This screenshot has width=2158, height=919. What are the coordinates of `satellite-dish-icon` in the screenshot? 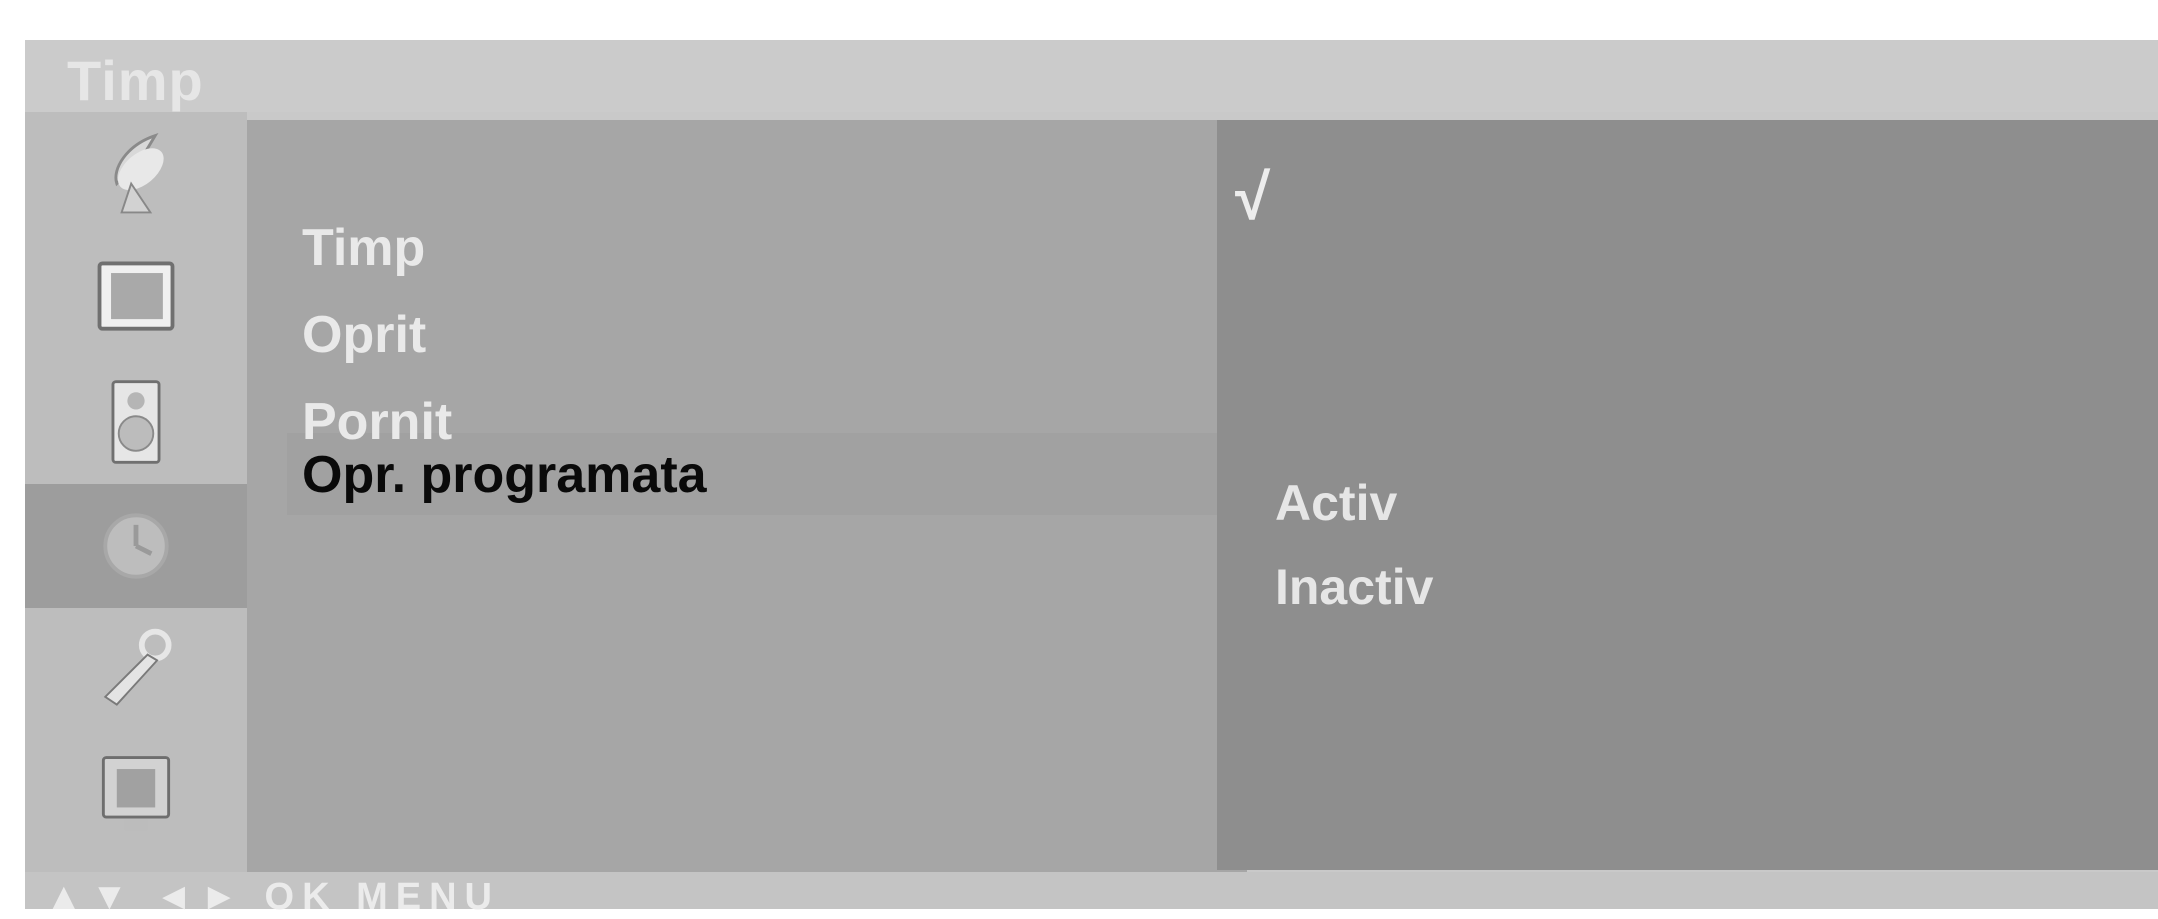 It's located at (139, 173).